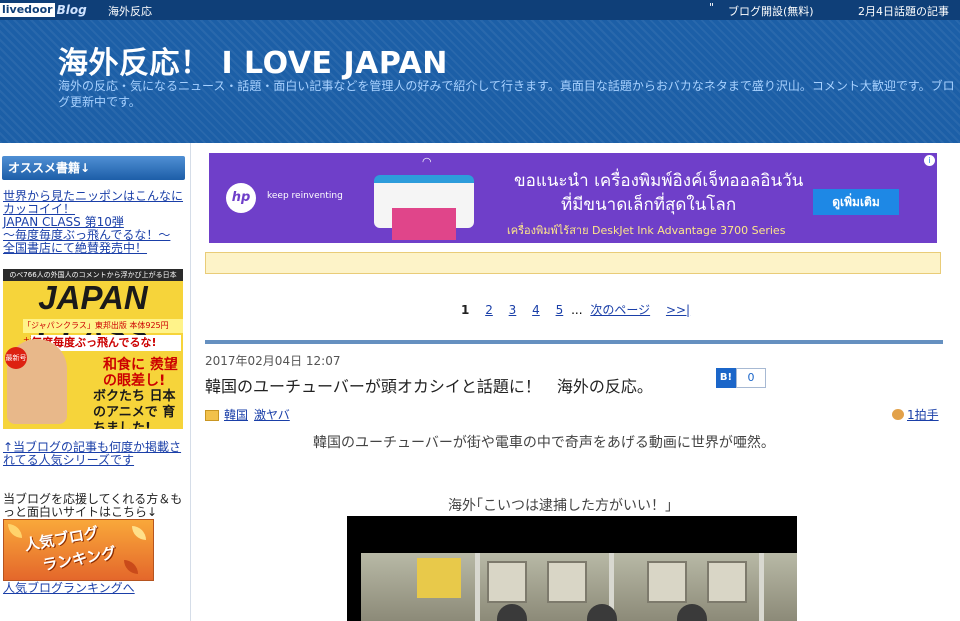  Describe the element at coordinates (771, 11) in the screenshot. I see `open-blog-link: ブログ開設(無料)` at that location.